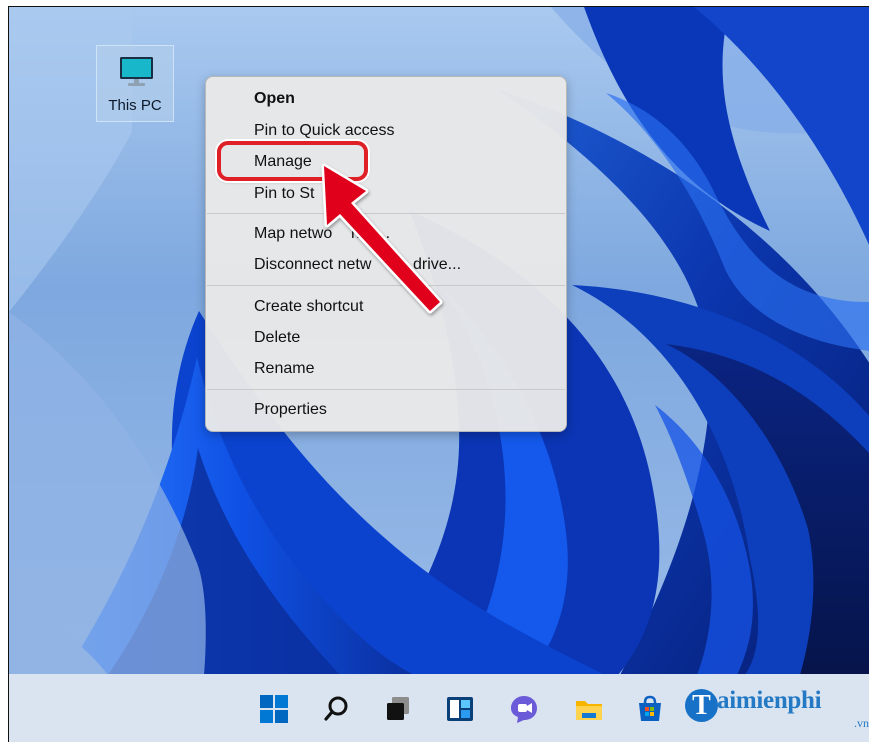 Image resolution: width=869 pixels, height=742 pixels. What do you see at coordinates (277, 338) in the screenshot?
I see `menu-item-delete: Delete` at bounding box center [277, 338].